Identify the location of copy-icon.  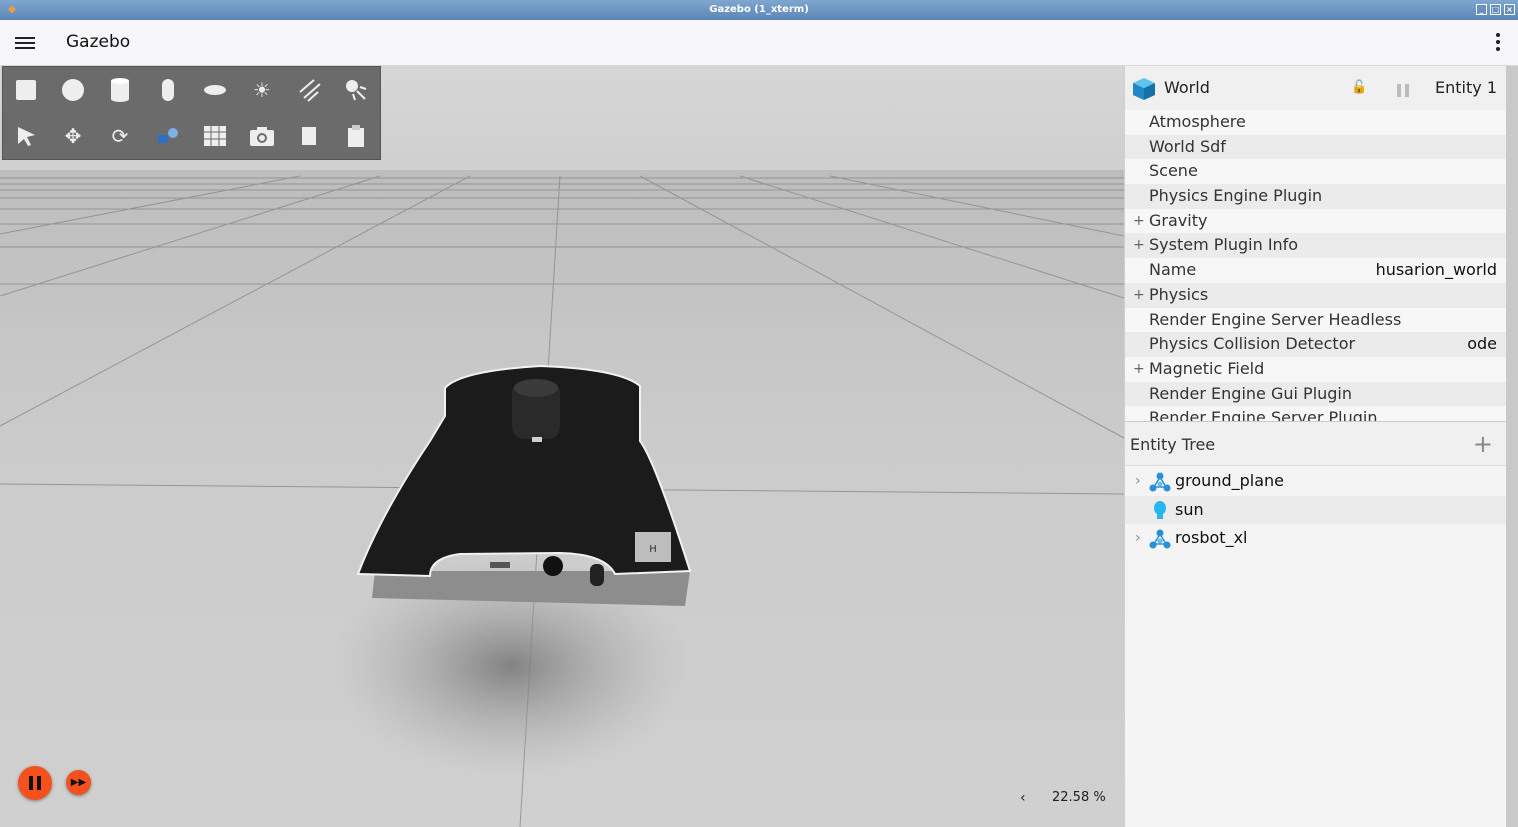
(310, 136).